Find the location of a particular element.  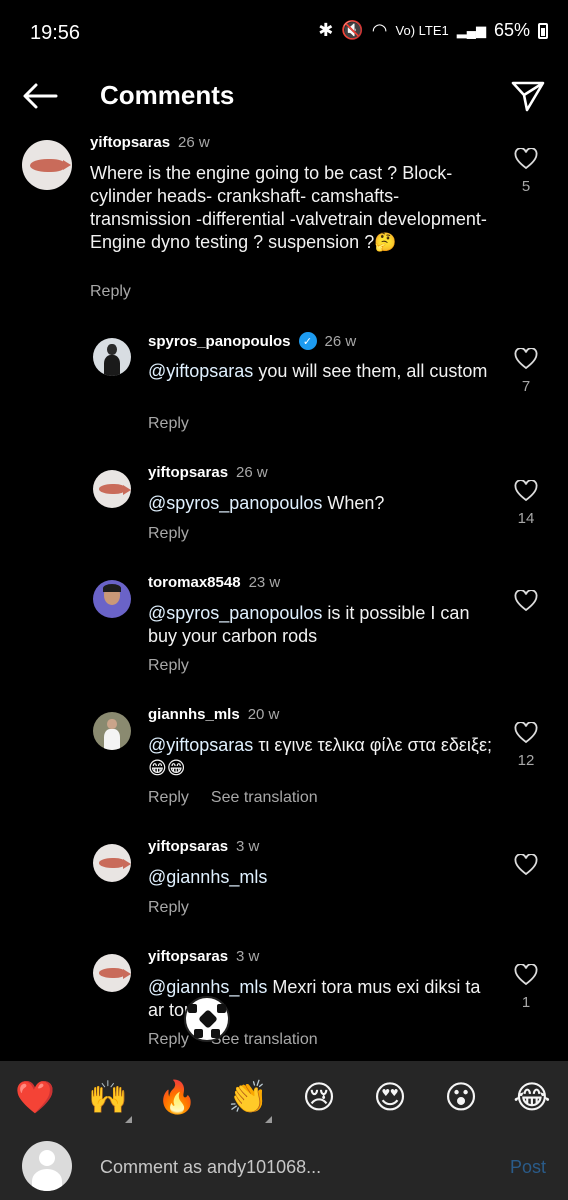

signal-icon: ▂▄▆ is located at coordinates (471, 30).